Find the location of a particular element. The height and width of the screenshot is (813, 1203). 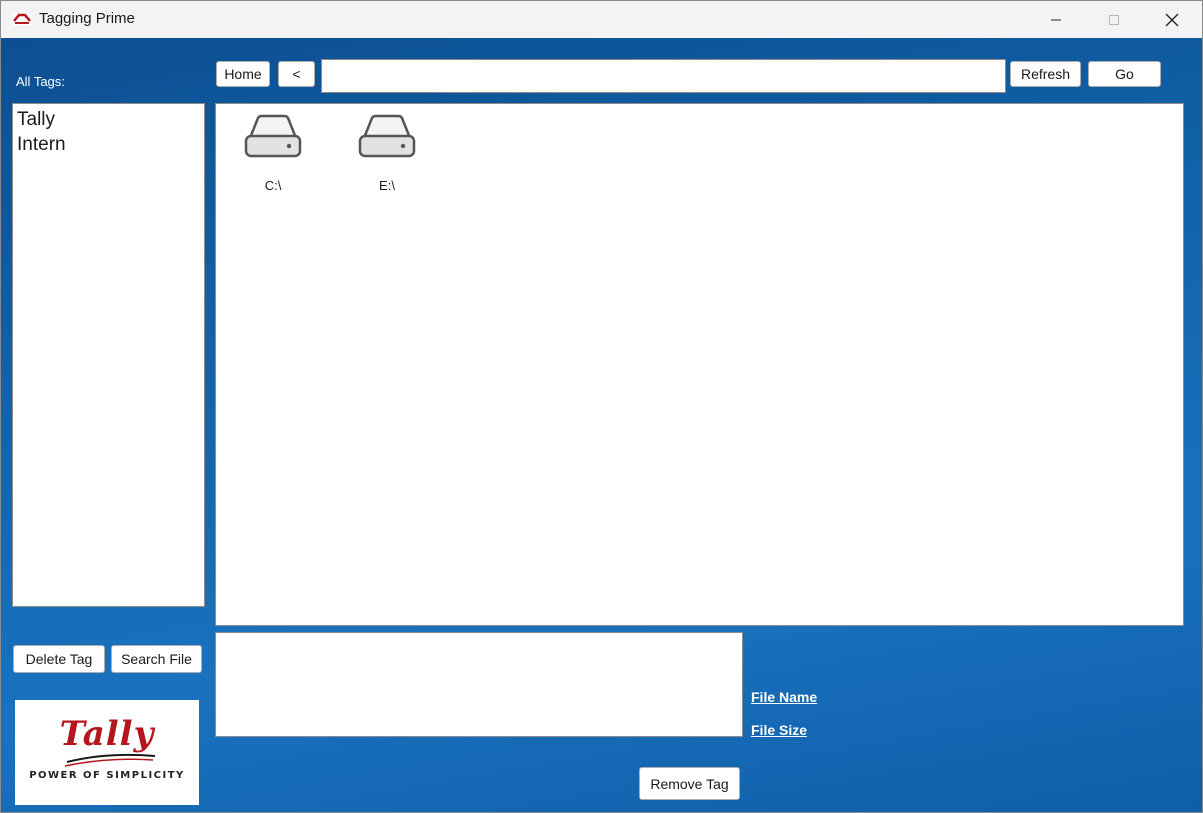

drive-item-c: C:\ is located at coordinates (273, 157).